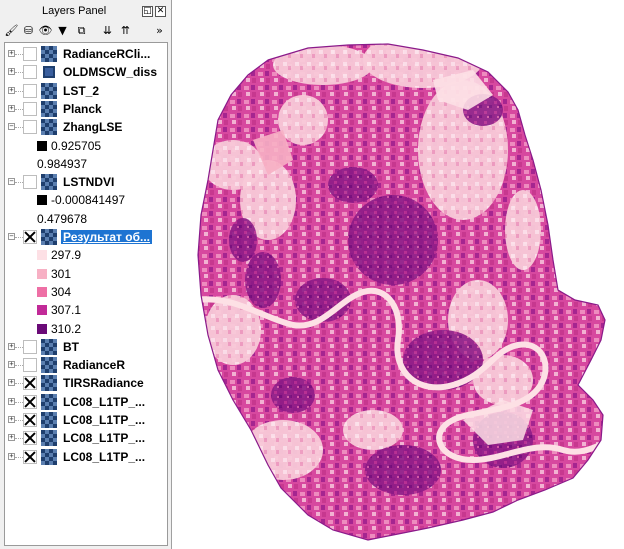 The width and height of the screenshot is (624, 549). What do you see at coordinates (81, 30) in the screenshot?
I see `filter-legend-icon: ⧉` at bounding box center [81, 30].